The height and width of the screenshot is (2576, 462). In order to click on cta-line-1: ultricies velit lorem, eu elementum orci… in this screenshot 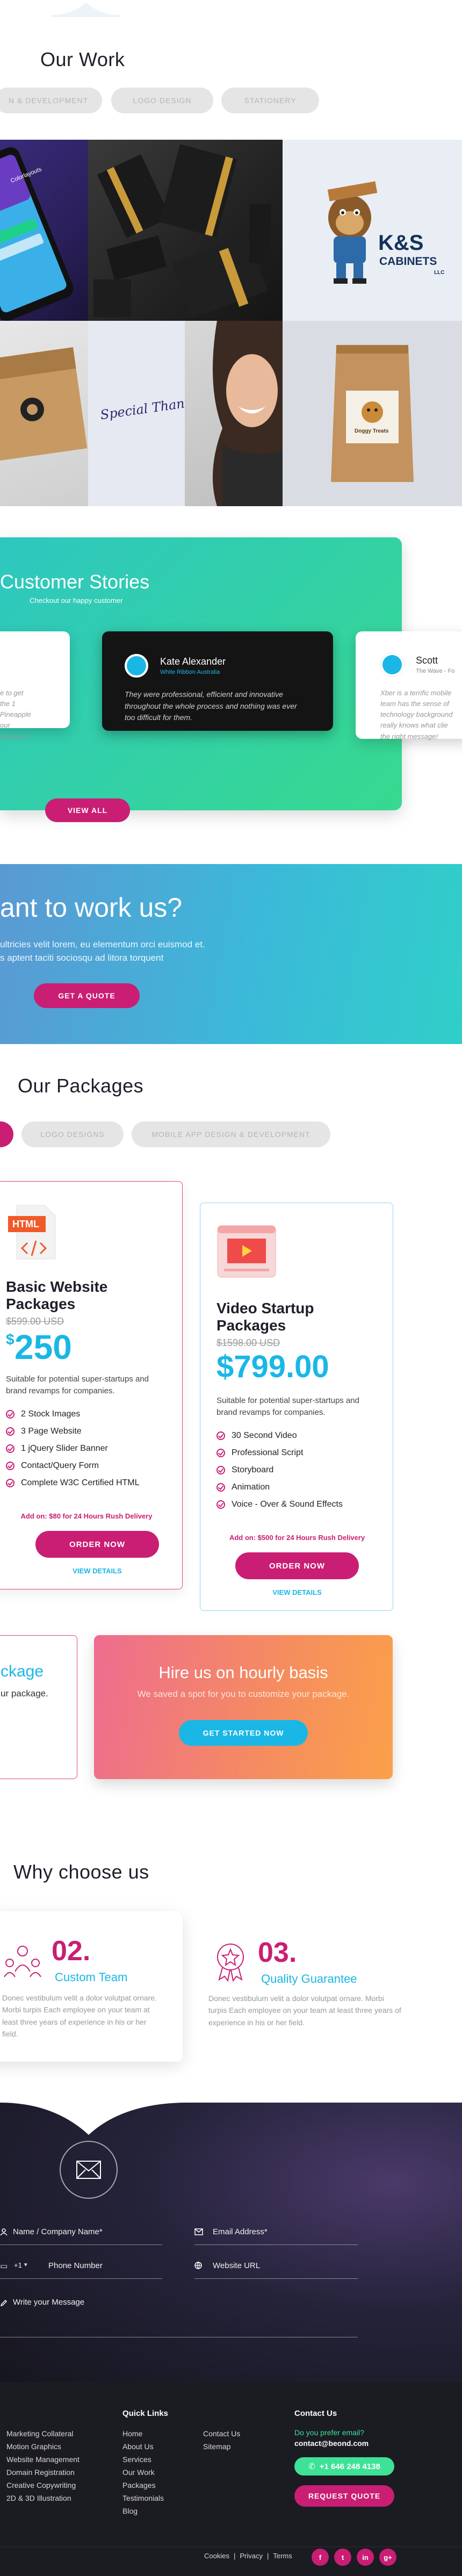, I will do `click(102, 944)`.